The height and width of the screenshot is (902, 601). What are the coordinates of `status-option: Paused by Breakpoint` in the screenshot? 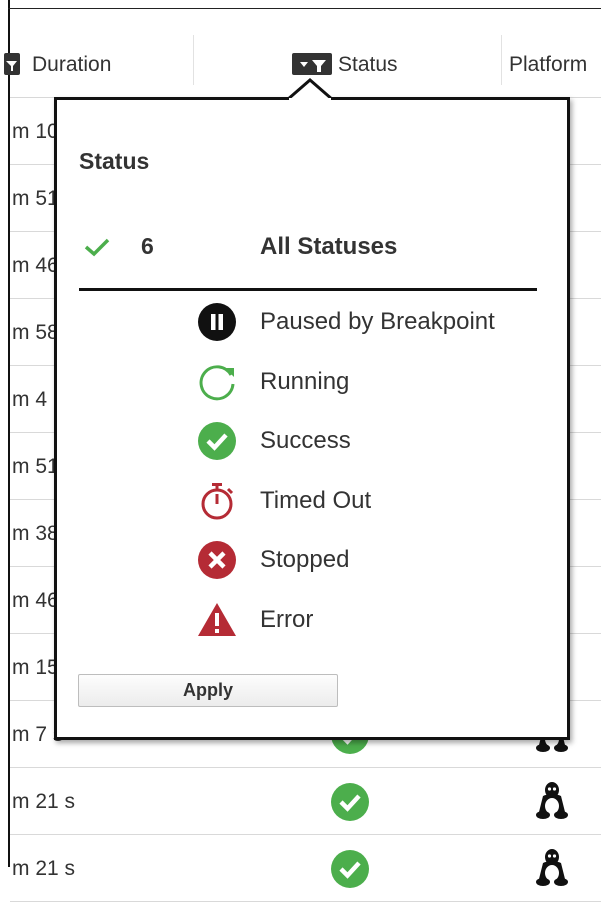 It's located at (375, 320).